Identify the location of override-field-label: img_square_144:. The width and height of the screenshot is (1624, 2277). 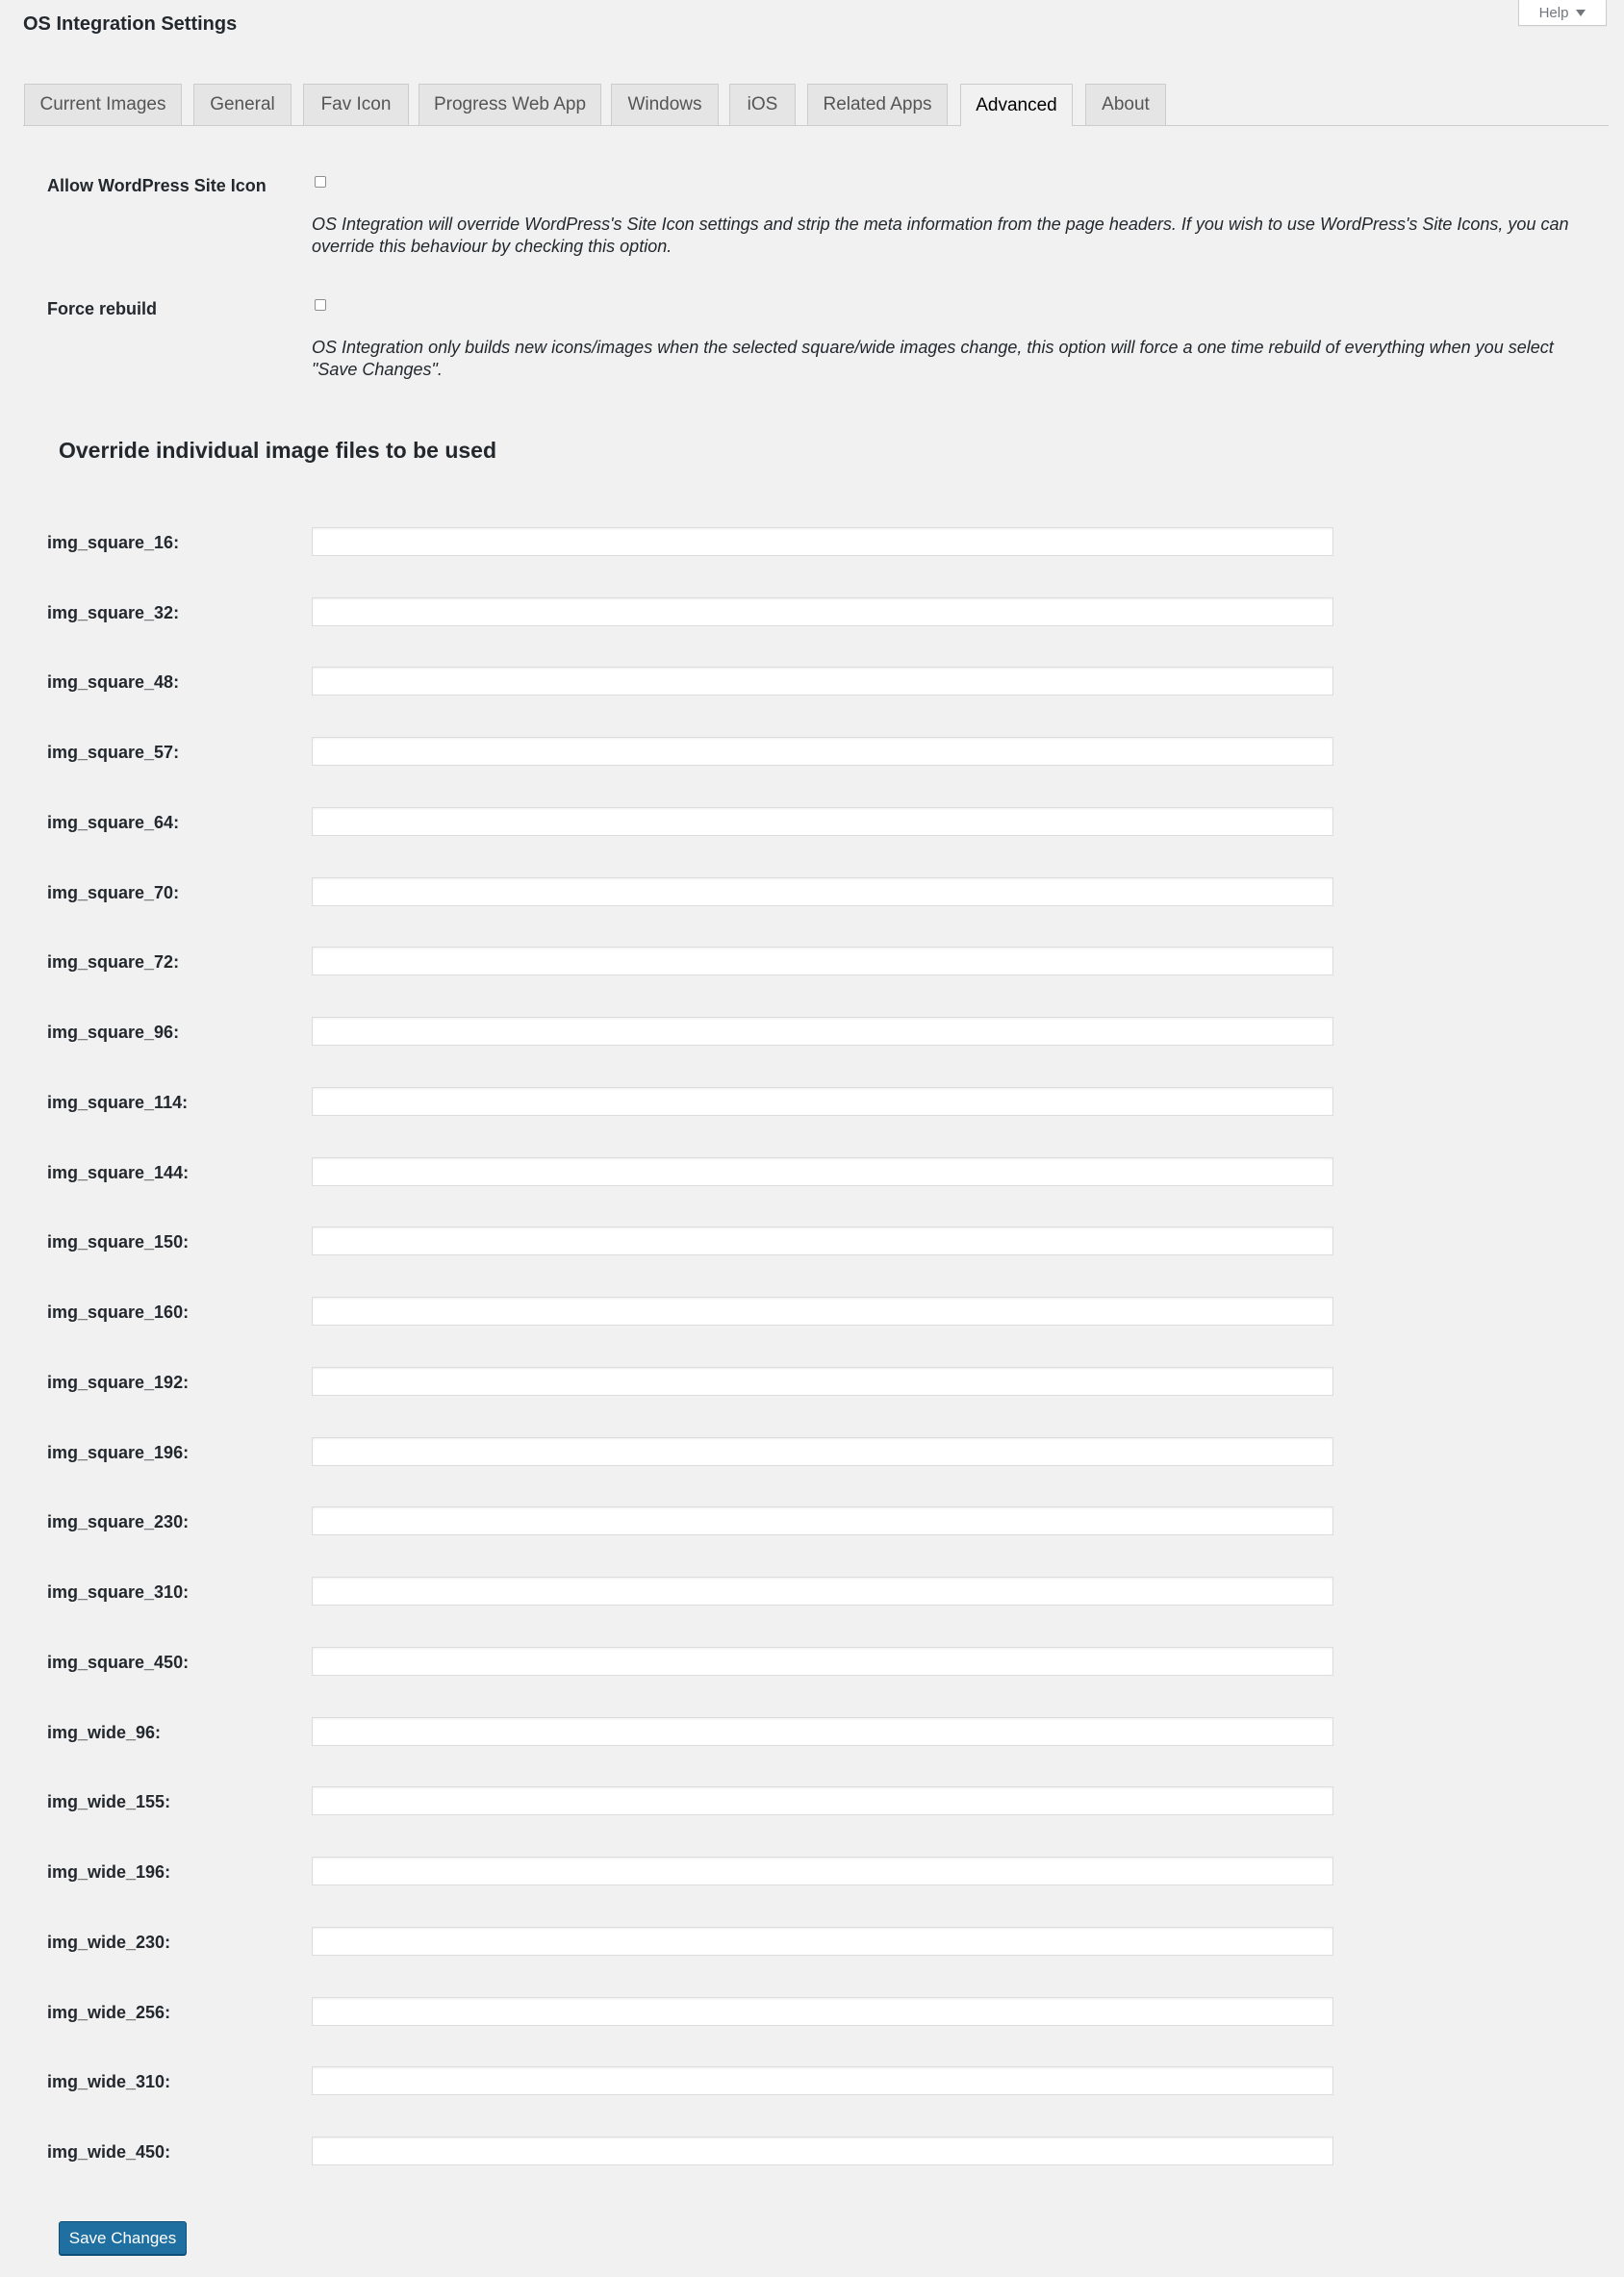
(118, 1172).